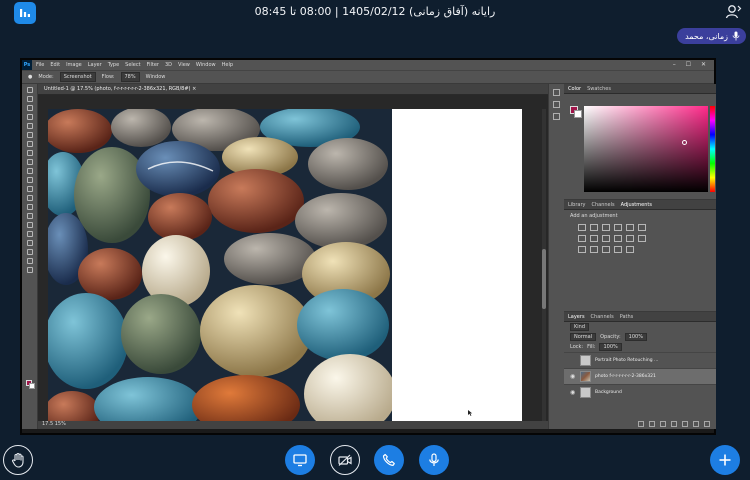 The width and height of the screenshot is (750, 480). I want to click on blur-icon, so click(29, 198).